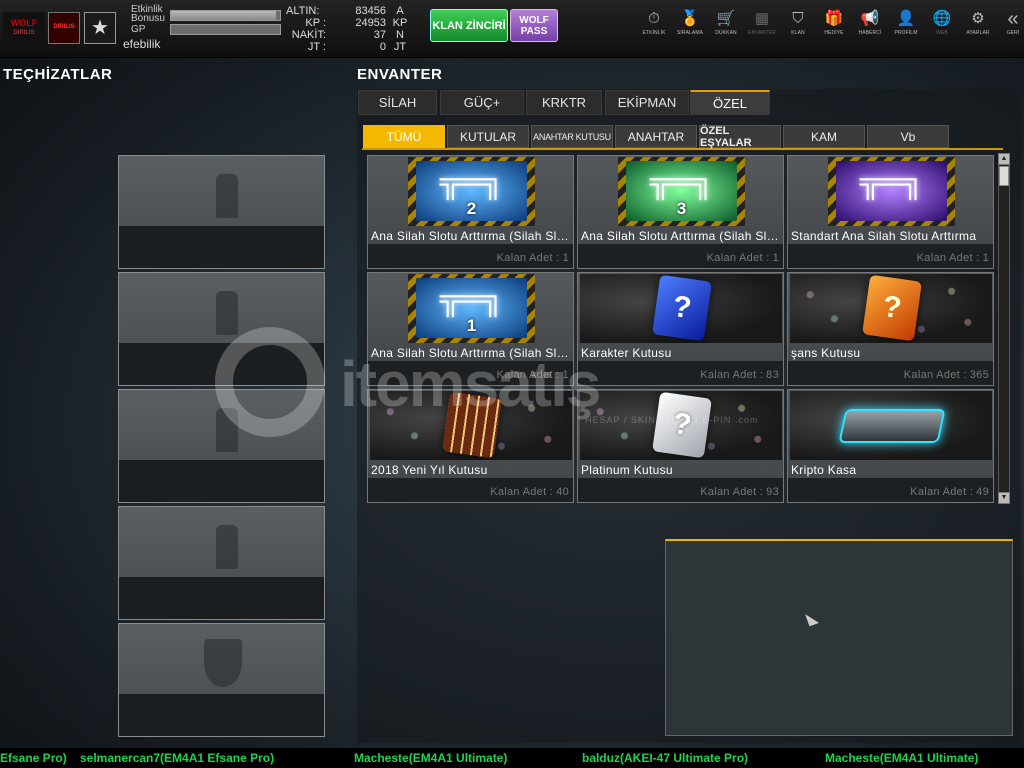 The height and width of the screenshot is (768, 1024). What do you see at coordinates (404, 136) in the screenshot?
I see `subtab-tumu: TÜMÜ` at bounding box center [404, 136].